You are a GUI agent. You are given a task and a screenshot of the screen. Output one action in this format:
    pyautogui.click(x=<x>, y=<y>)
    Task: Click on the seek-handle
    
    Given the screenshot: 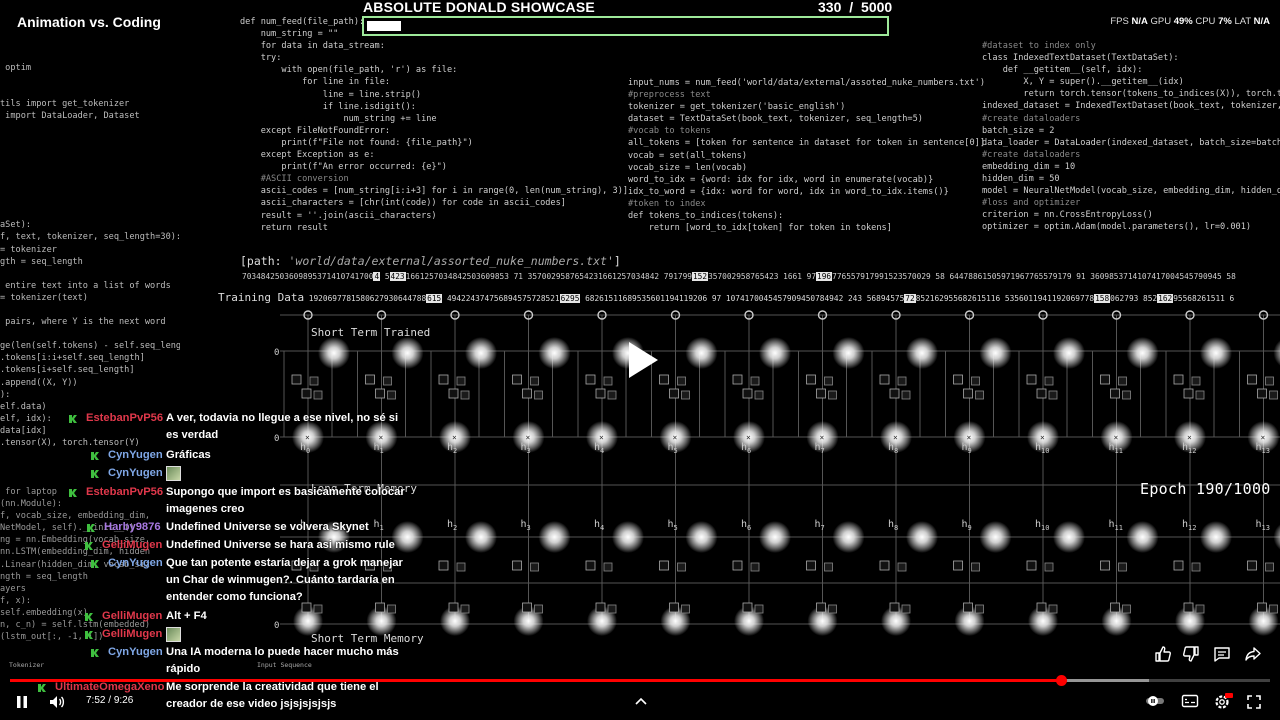 What is the action you would take?
    pyautogui.click(x=1061, y=680)
    